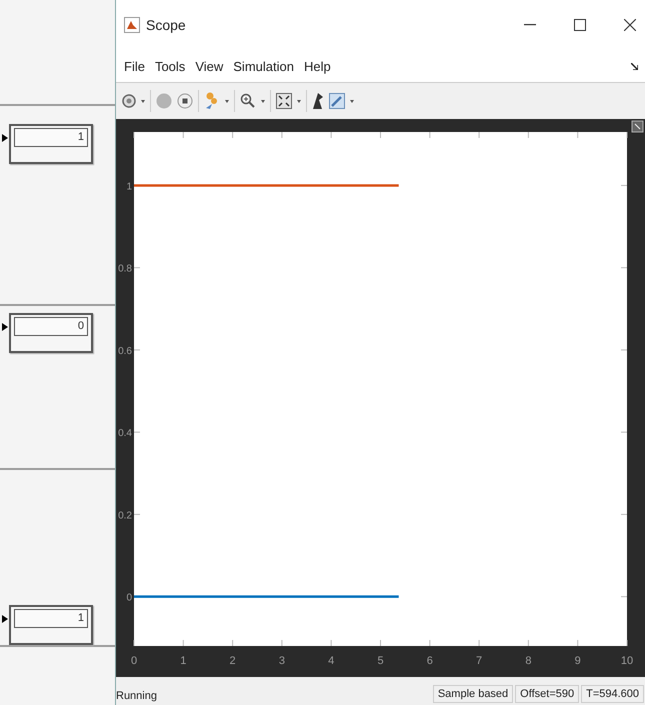 The width and height of the screenshot is (645, 705). I want to click on menu-item: View, so click(209, 66).